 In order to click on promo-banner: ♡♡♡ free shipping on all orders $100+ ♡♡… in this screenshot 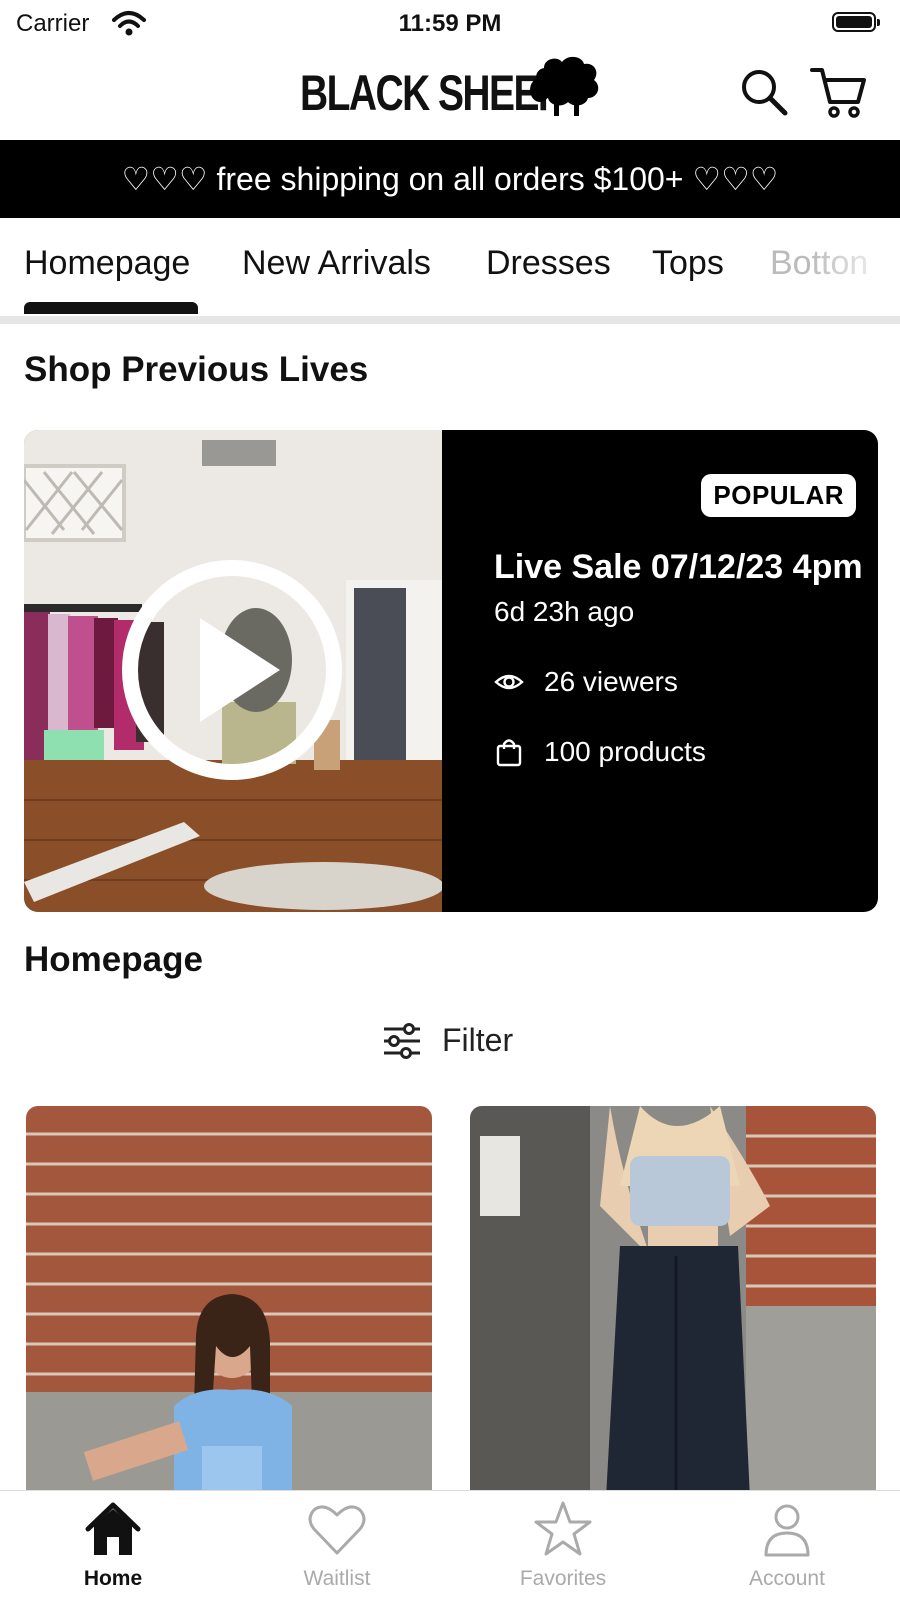, I will do `click(450, 179)`.